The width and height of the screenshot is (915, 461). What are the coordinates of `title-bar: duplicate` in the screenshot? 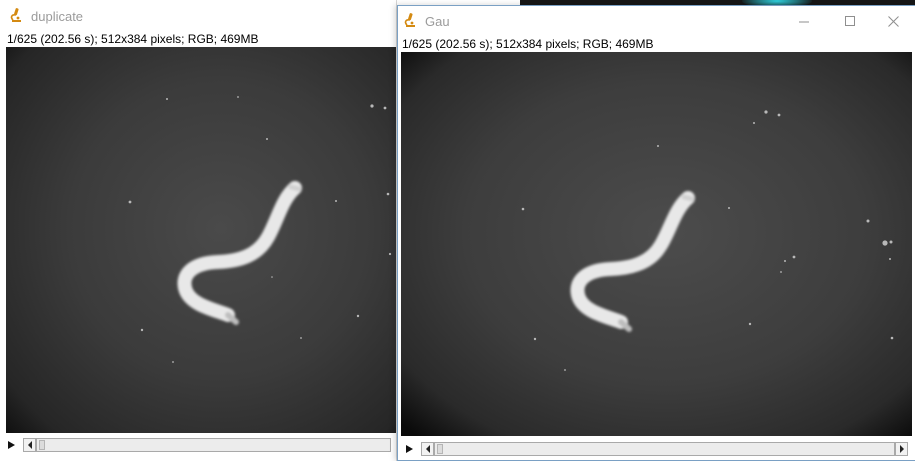 It's located at (198, 16).